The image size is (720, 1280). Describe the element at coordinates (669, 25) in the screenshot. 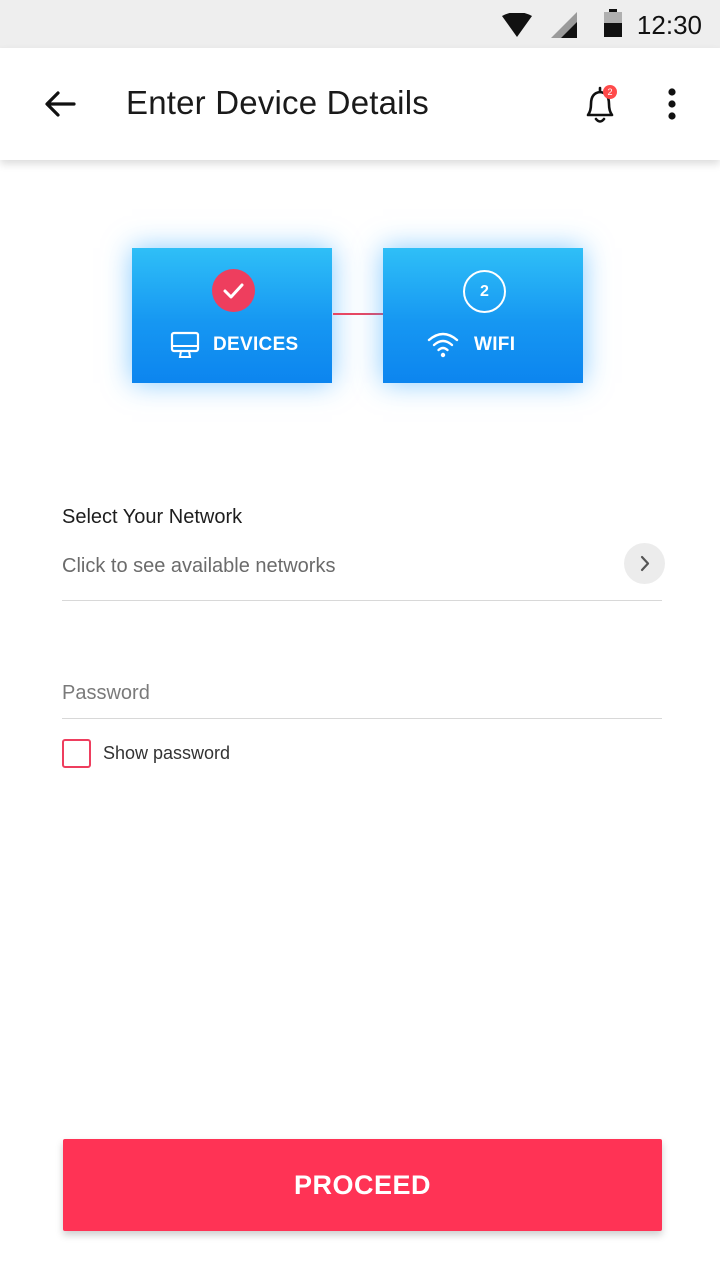

I see `clock: 12:30` at that location.